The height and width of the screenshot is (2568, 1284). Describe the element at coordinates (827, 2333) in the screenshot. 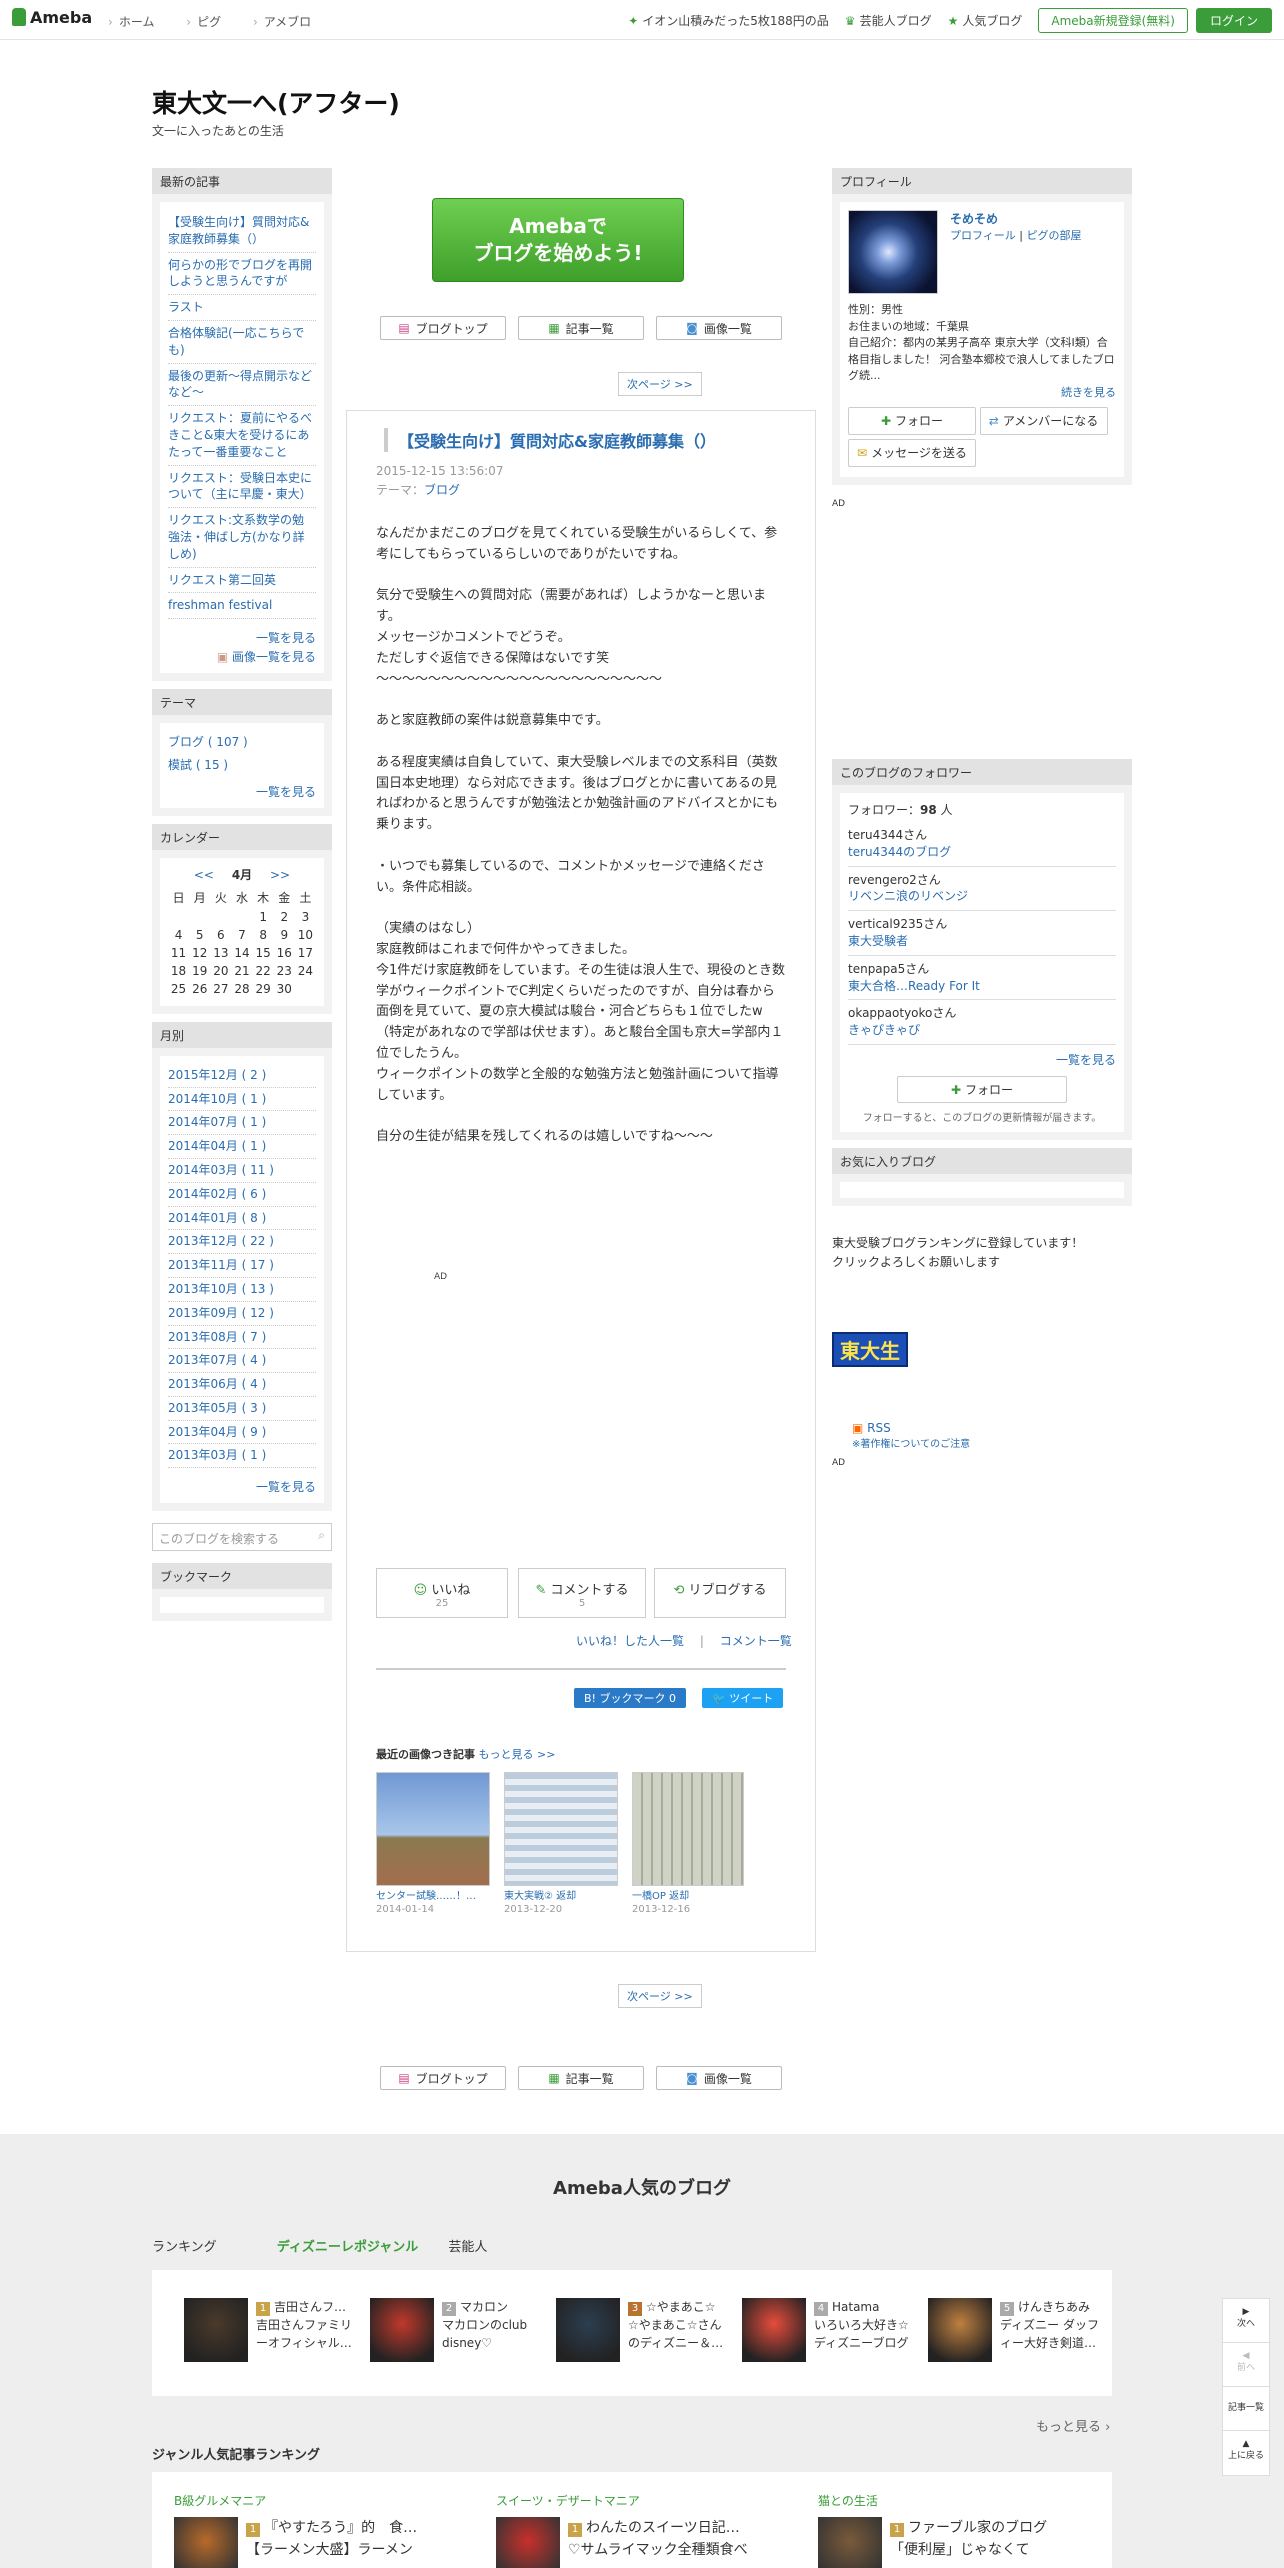

I see `ranking-item: 4 Hatama いろいろ大好き☆ディズニーブログ` at that location.